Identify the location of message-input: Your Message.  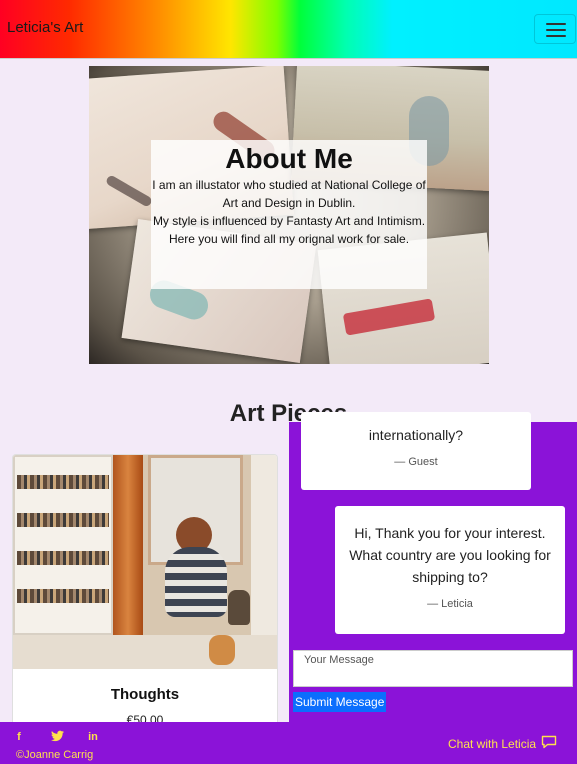
(433, 668).